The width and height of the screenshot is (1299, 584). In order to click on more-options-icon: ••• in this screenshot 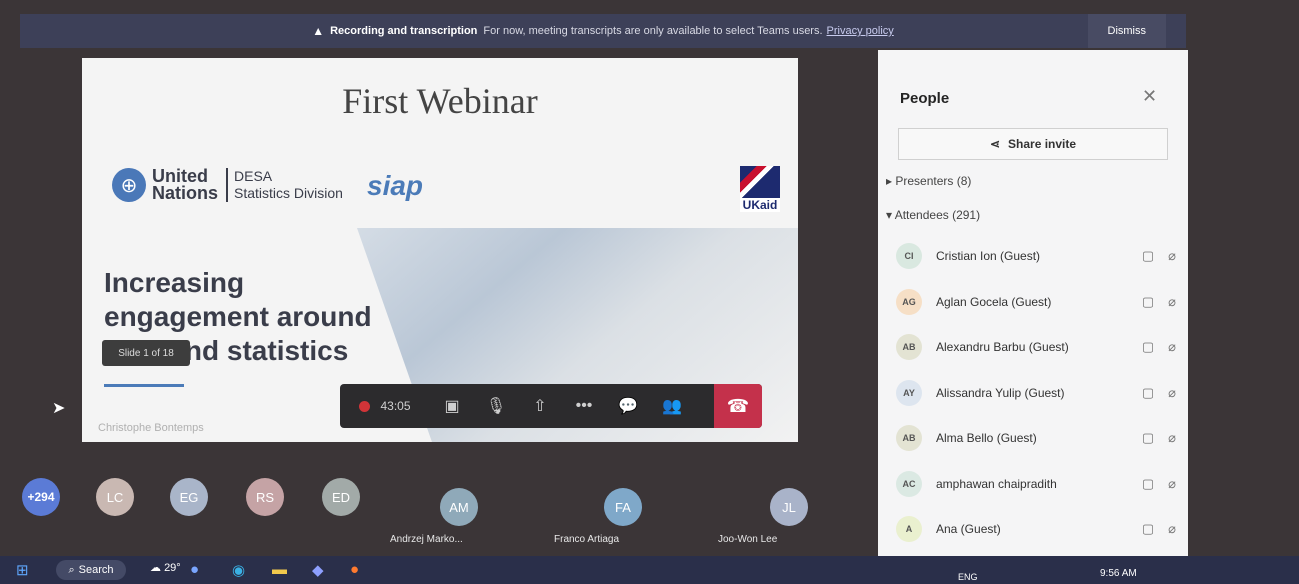, I will do `click(584, 406)`.